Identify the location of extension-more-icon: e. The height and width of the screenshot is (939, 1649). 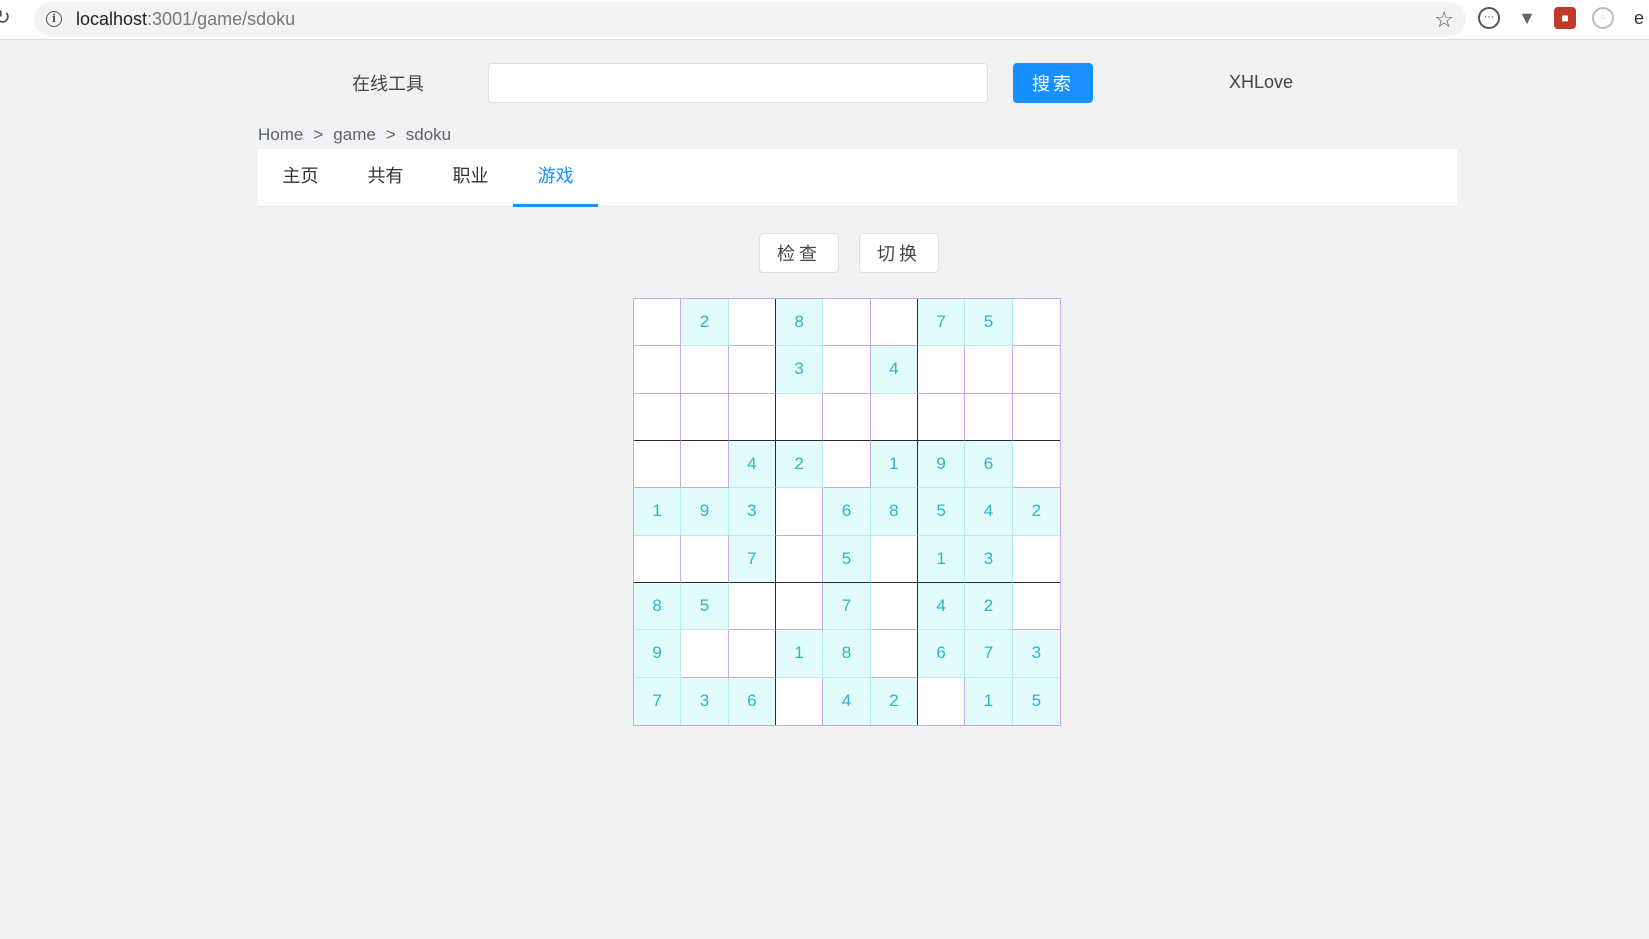
(1638, 18).